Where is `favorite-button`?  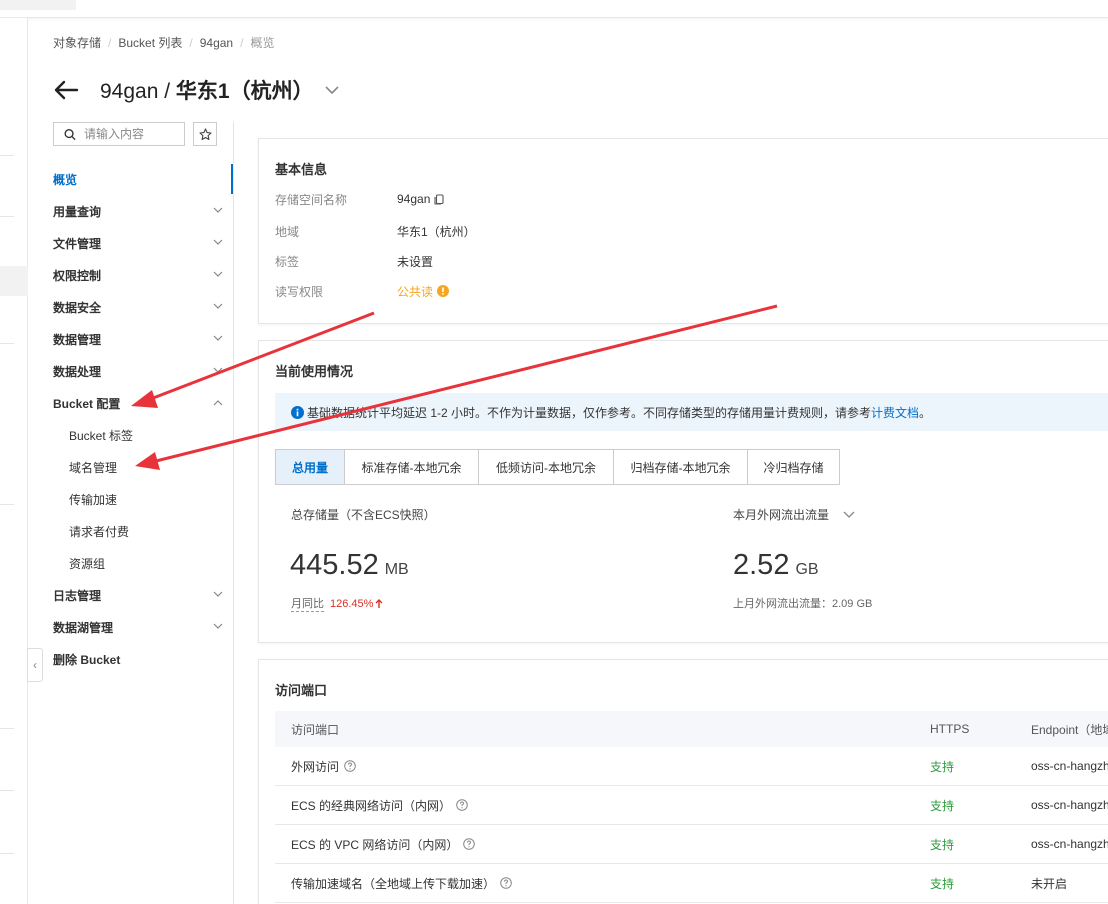 favorite-button is located at coordinates (205, 134).